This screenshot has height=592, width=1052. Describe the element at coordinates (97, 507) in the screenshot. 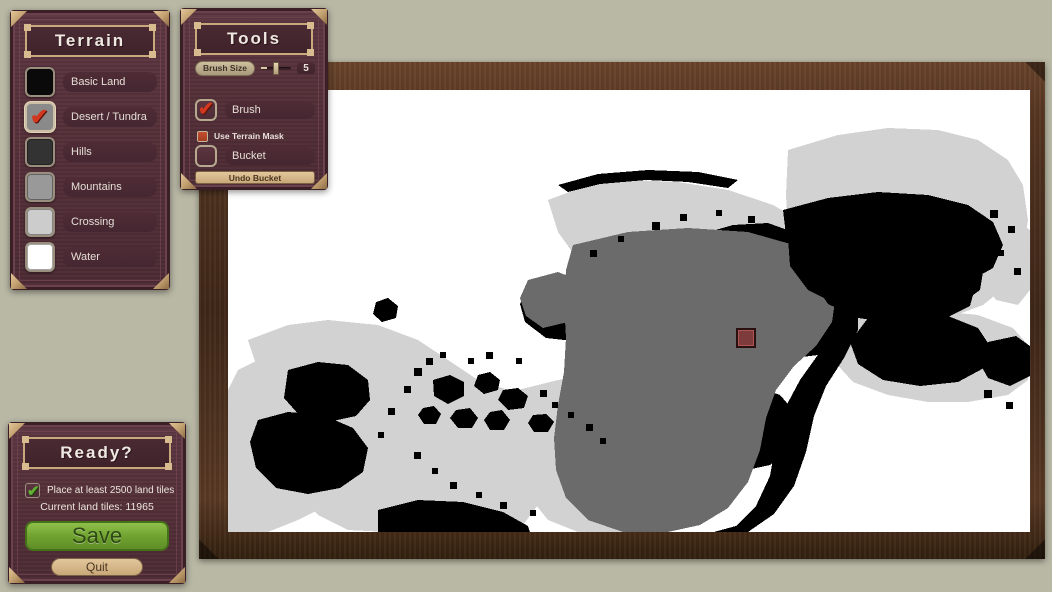

I see `current-land-tiles: Current land tiles: 11965` at that location.